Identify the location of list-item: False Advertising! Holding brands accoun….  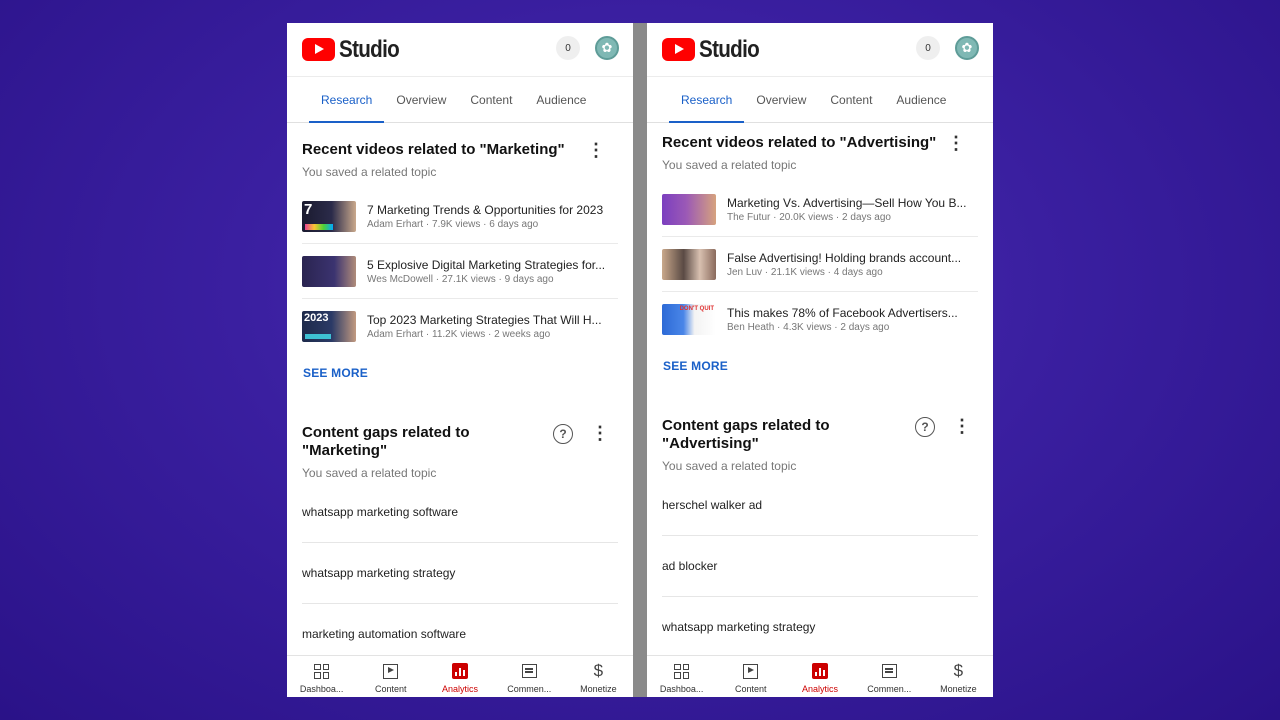
(820, 264).